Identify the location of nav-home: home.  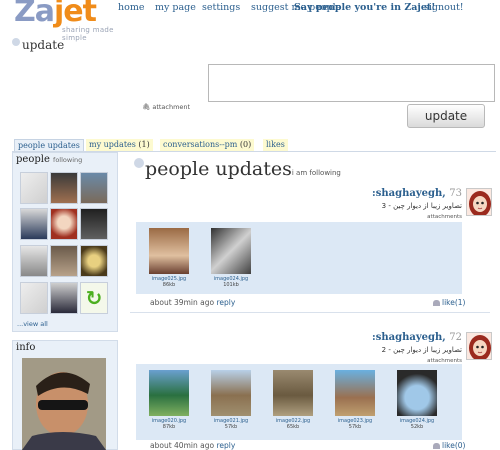
(131, 7).